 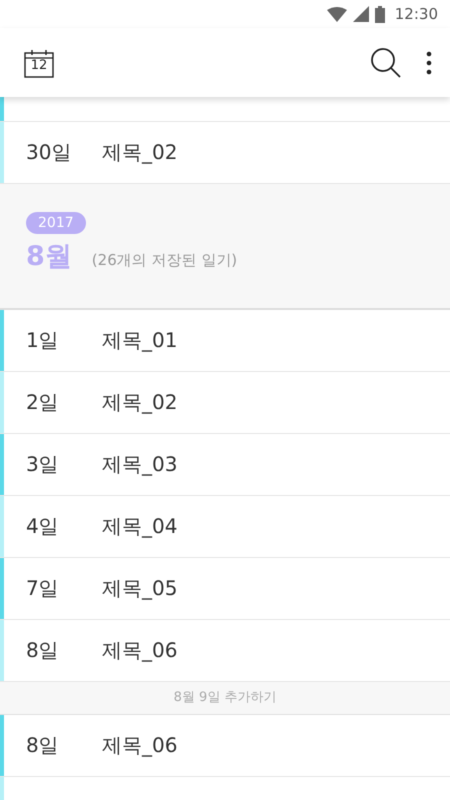 What do you see at coordinates (360, 14) in the screenshot?
I see `signal-icon` at bounding box center [360, 14].